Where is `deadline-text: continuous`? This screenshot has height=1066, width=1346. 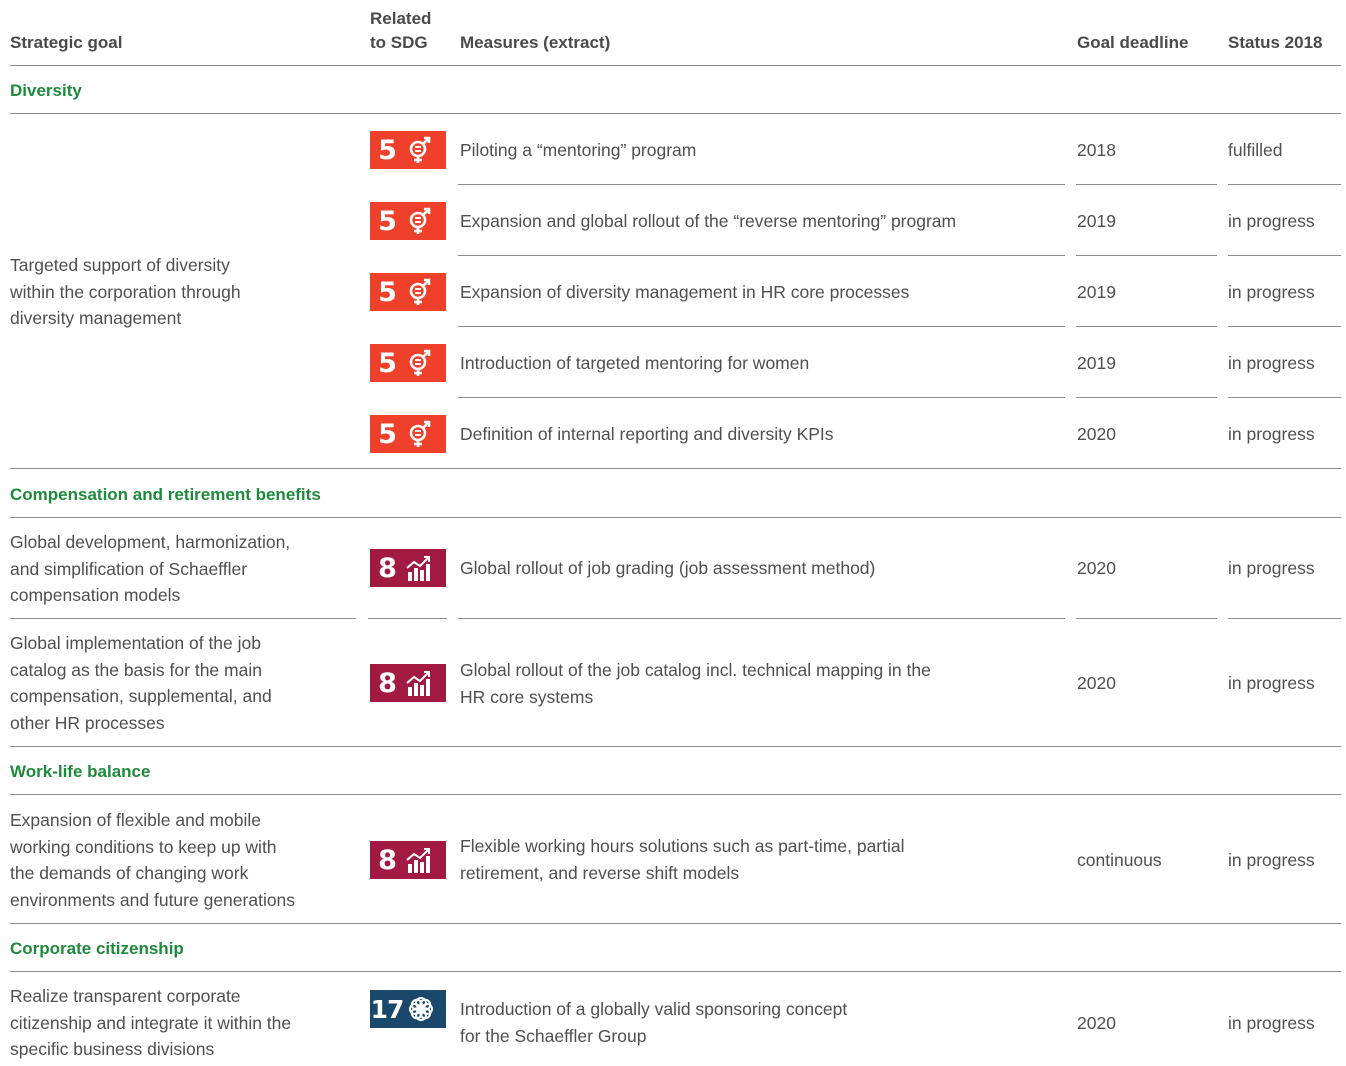
deadline-text: continuous is located at coordinates (1119, 860).